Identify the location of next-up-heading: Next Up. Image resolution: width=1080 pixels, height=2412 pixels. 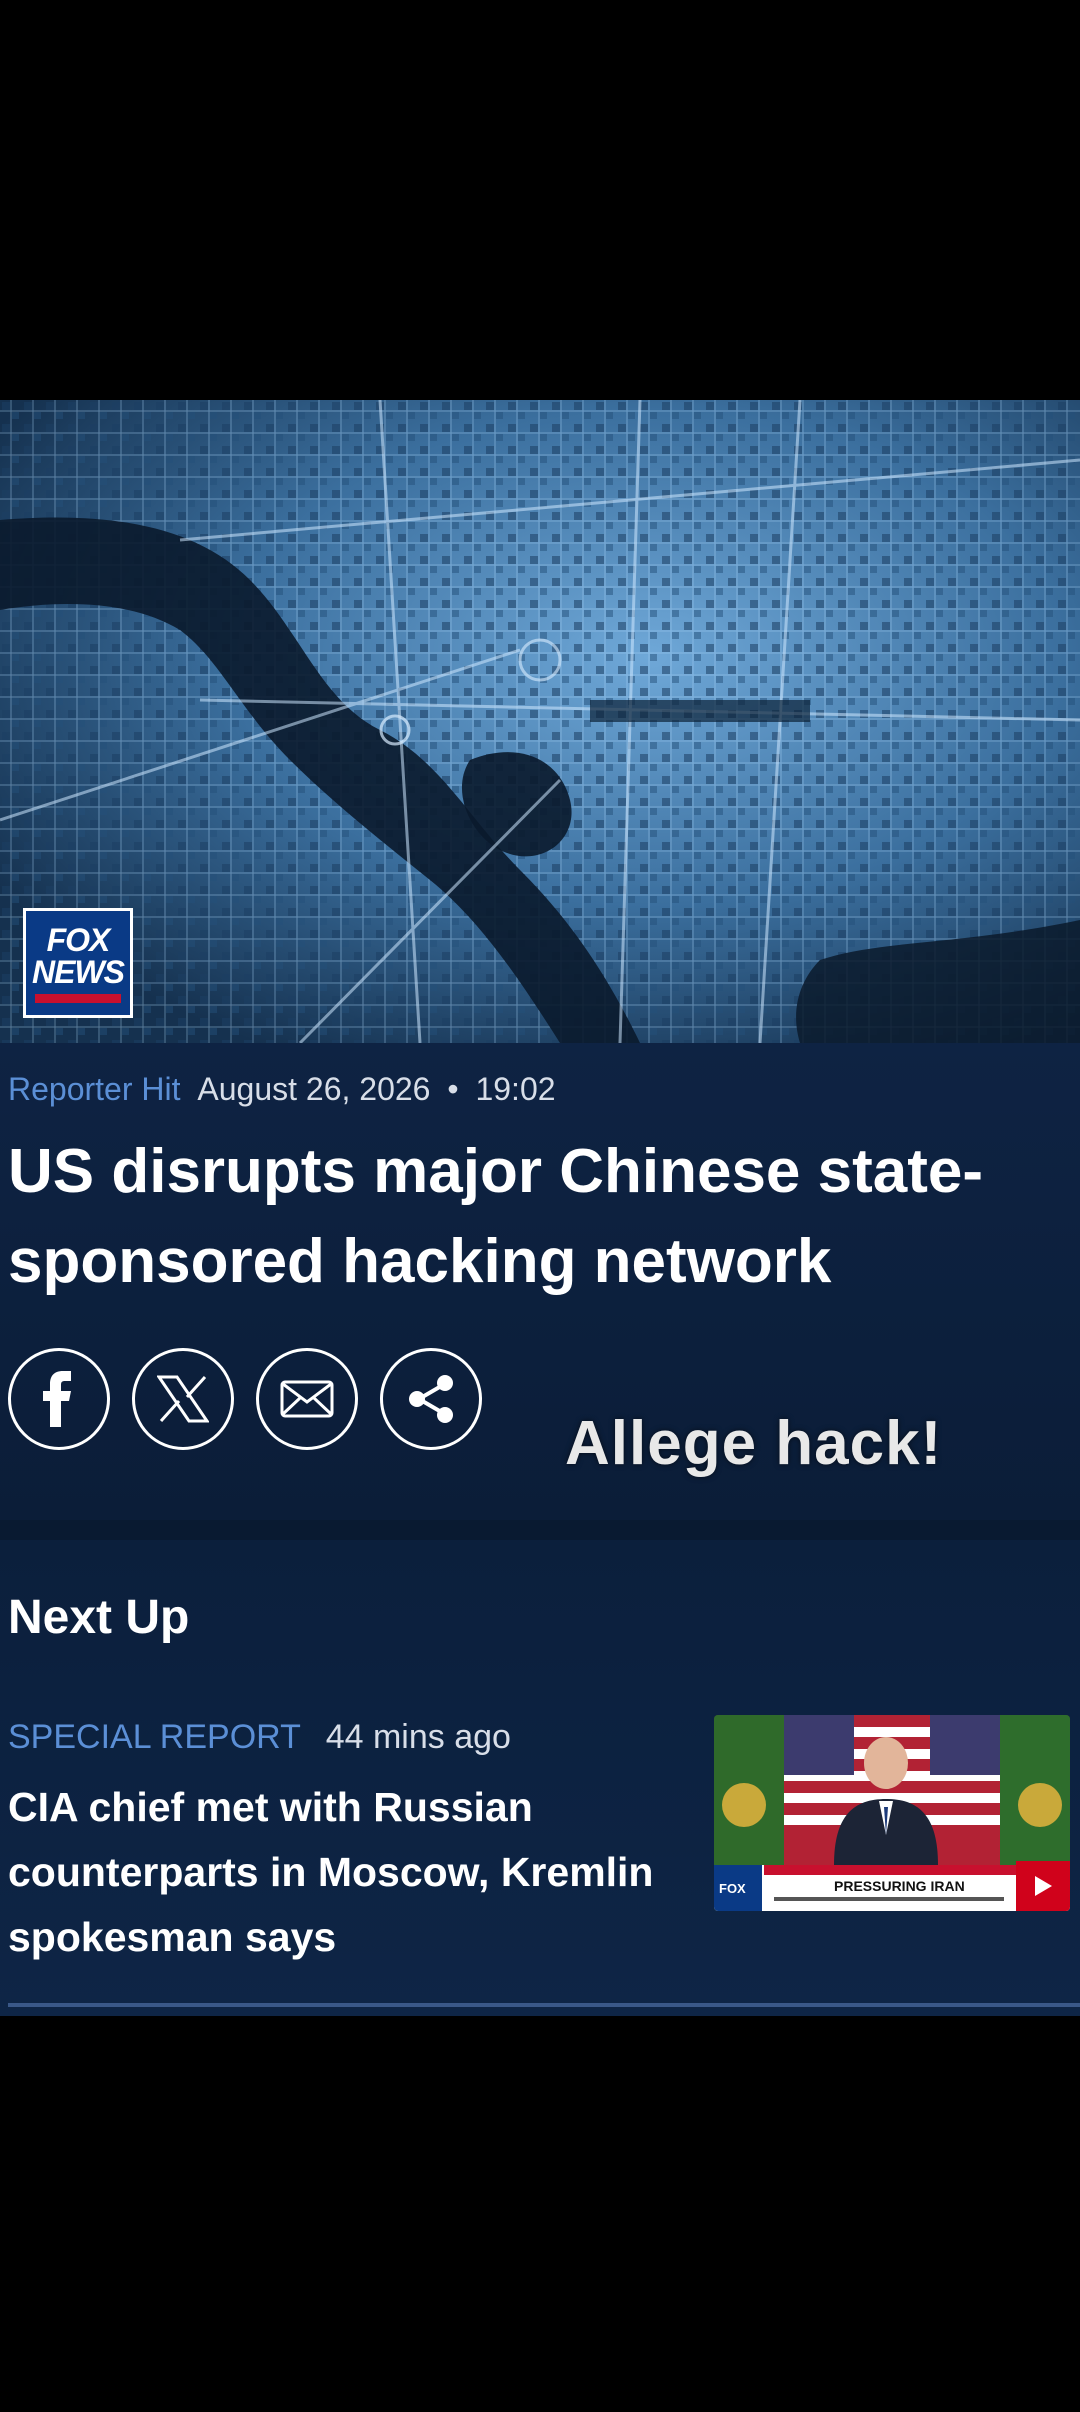
(99, 1617).